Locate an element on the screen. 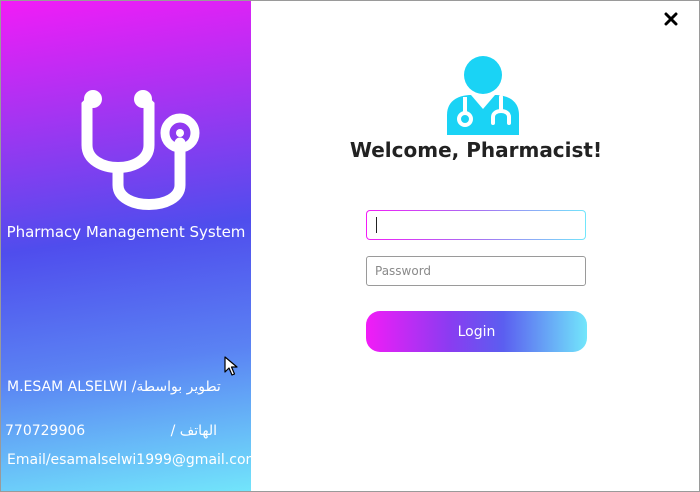  email-text: Email/esamalselwi1999@gmail.com is located at coordinates (133, 460).